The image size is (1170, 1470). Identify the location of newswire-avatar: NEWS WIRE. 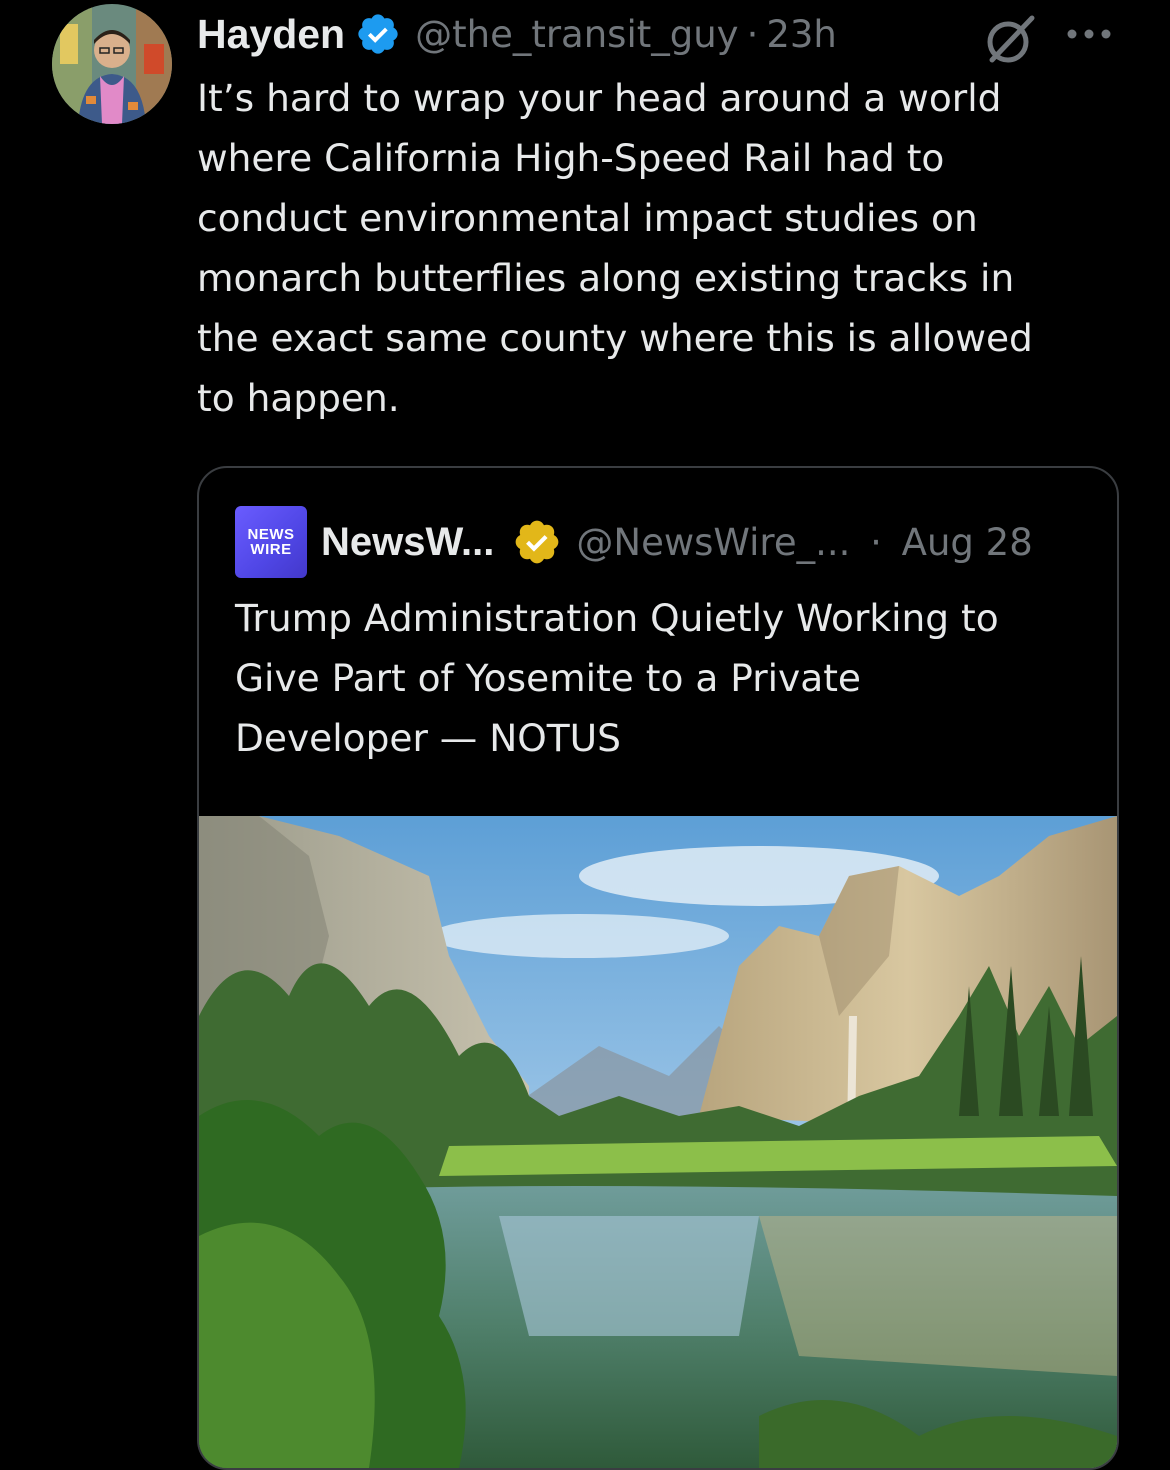
(271, 542).